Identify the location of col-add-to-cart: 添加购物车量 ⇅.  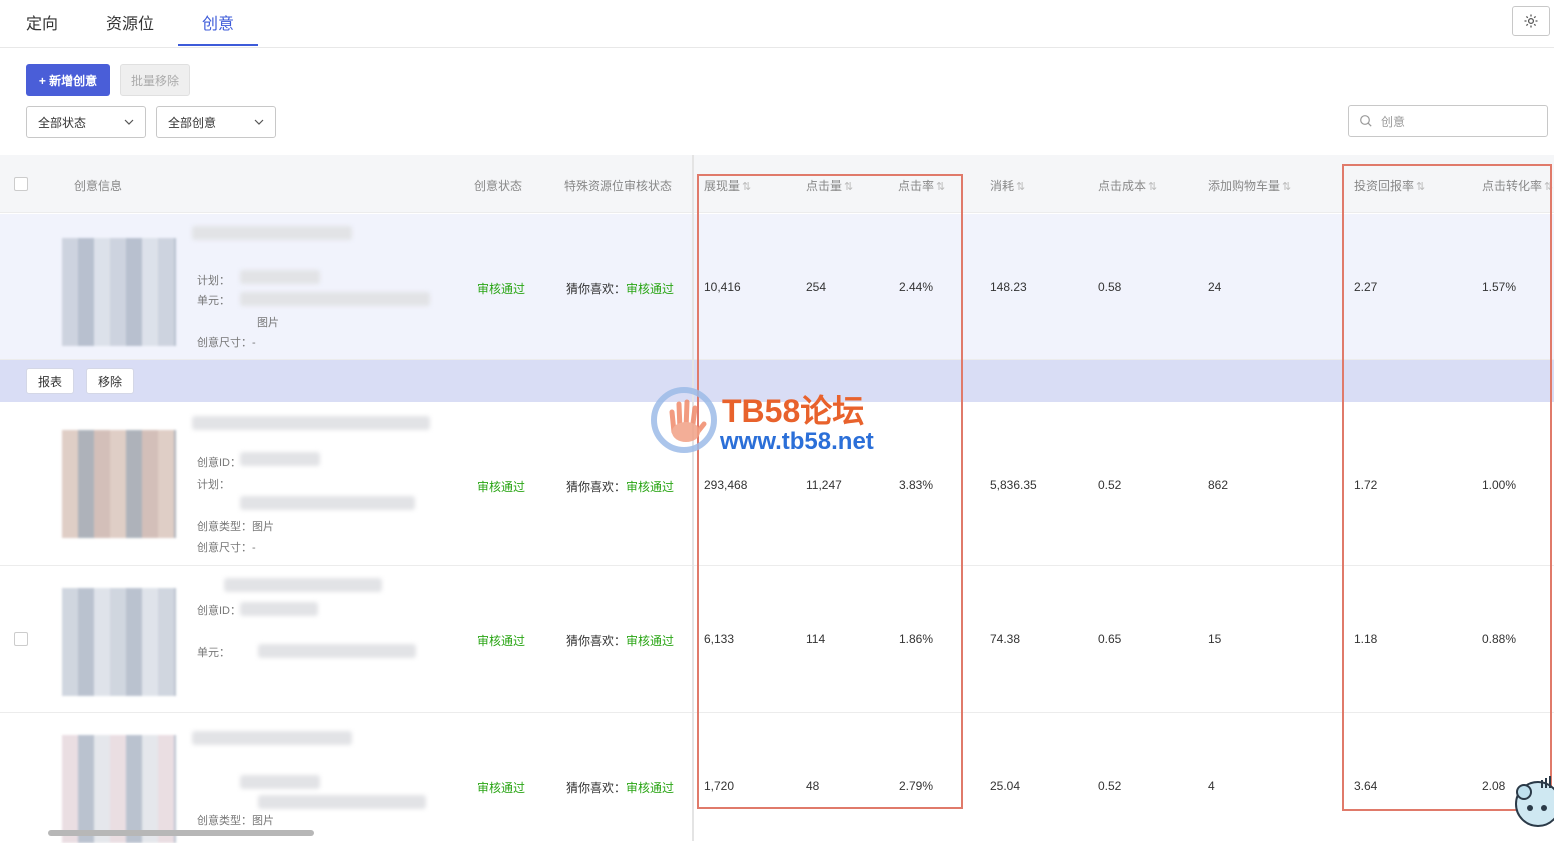
(1249, 185).